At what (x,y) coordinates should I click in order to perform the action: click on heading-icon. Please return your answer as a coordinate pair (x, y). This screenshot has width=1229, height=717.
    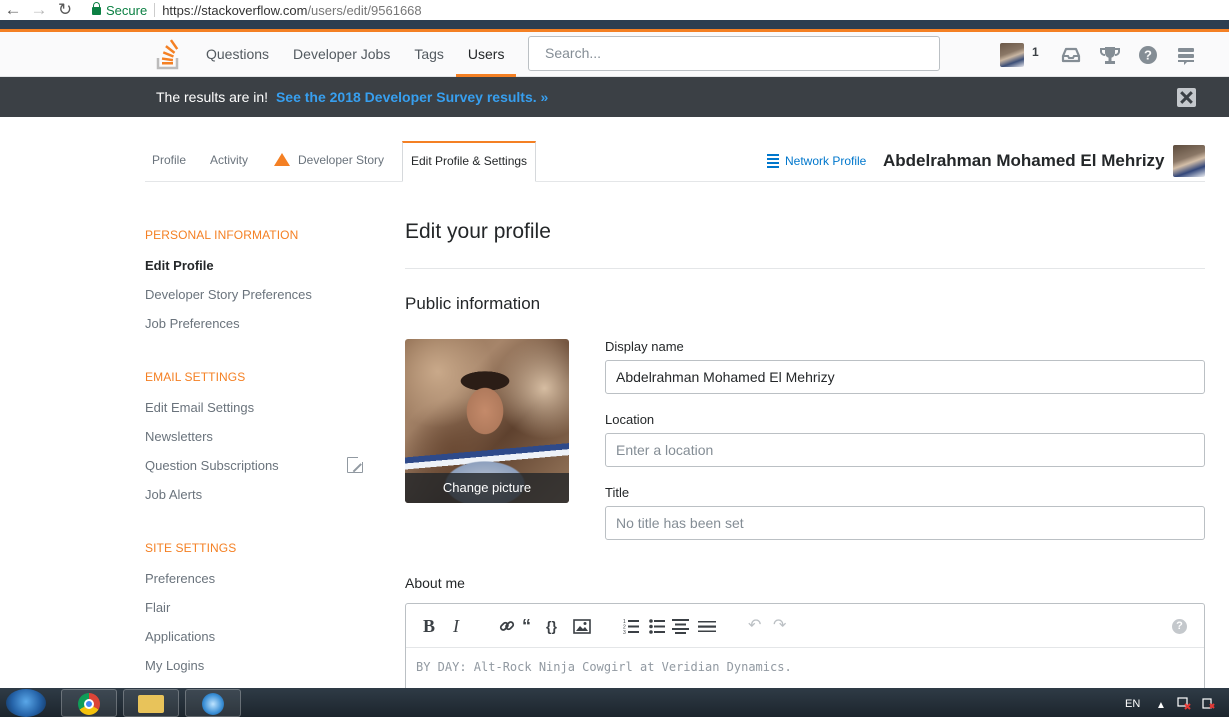
    Looking at the image, I should click on (680, 626).